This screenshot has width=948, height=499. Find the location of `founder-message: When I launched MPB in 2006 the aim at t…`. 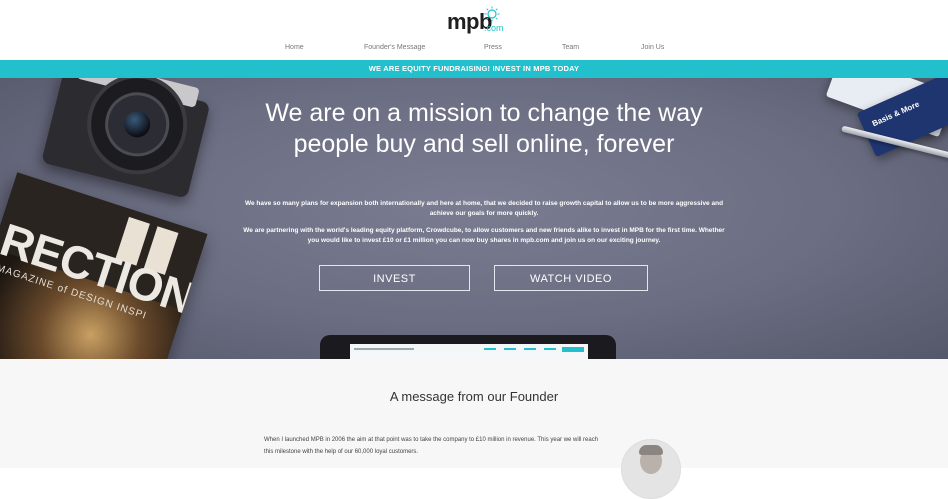

founder-message: When I launched MPB in 2006 the aim at t… is located at coordinates (431, 446).